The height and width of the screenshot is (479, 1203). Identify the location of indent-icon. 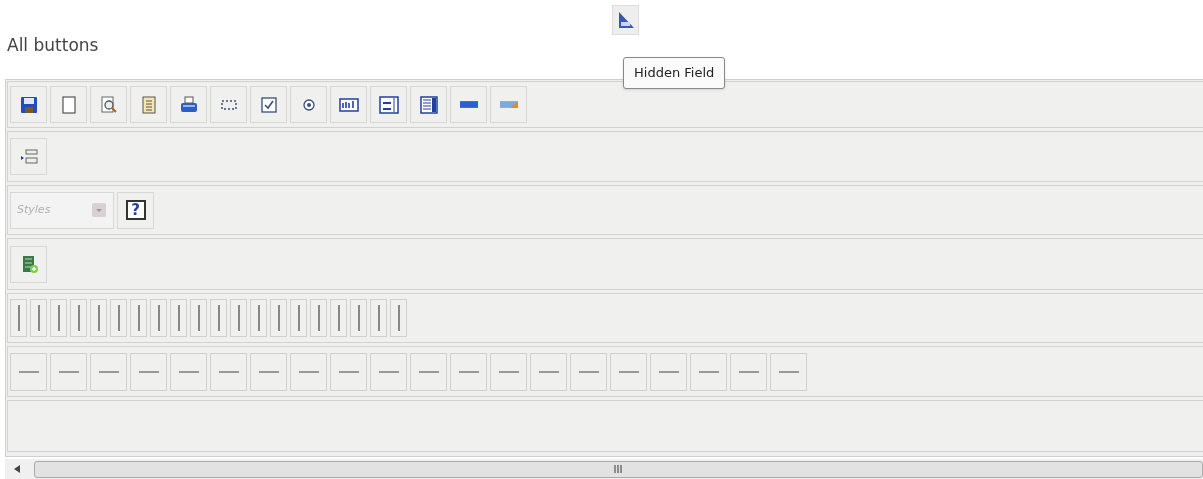
(28, 156).